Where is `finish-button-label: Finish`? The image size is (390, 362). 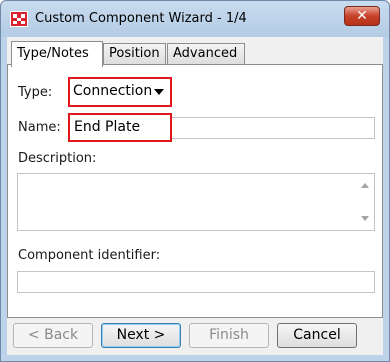 finish-button-label: Finish is located at coordinates (229, 335).